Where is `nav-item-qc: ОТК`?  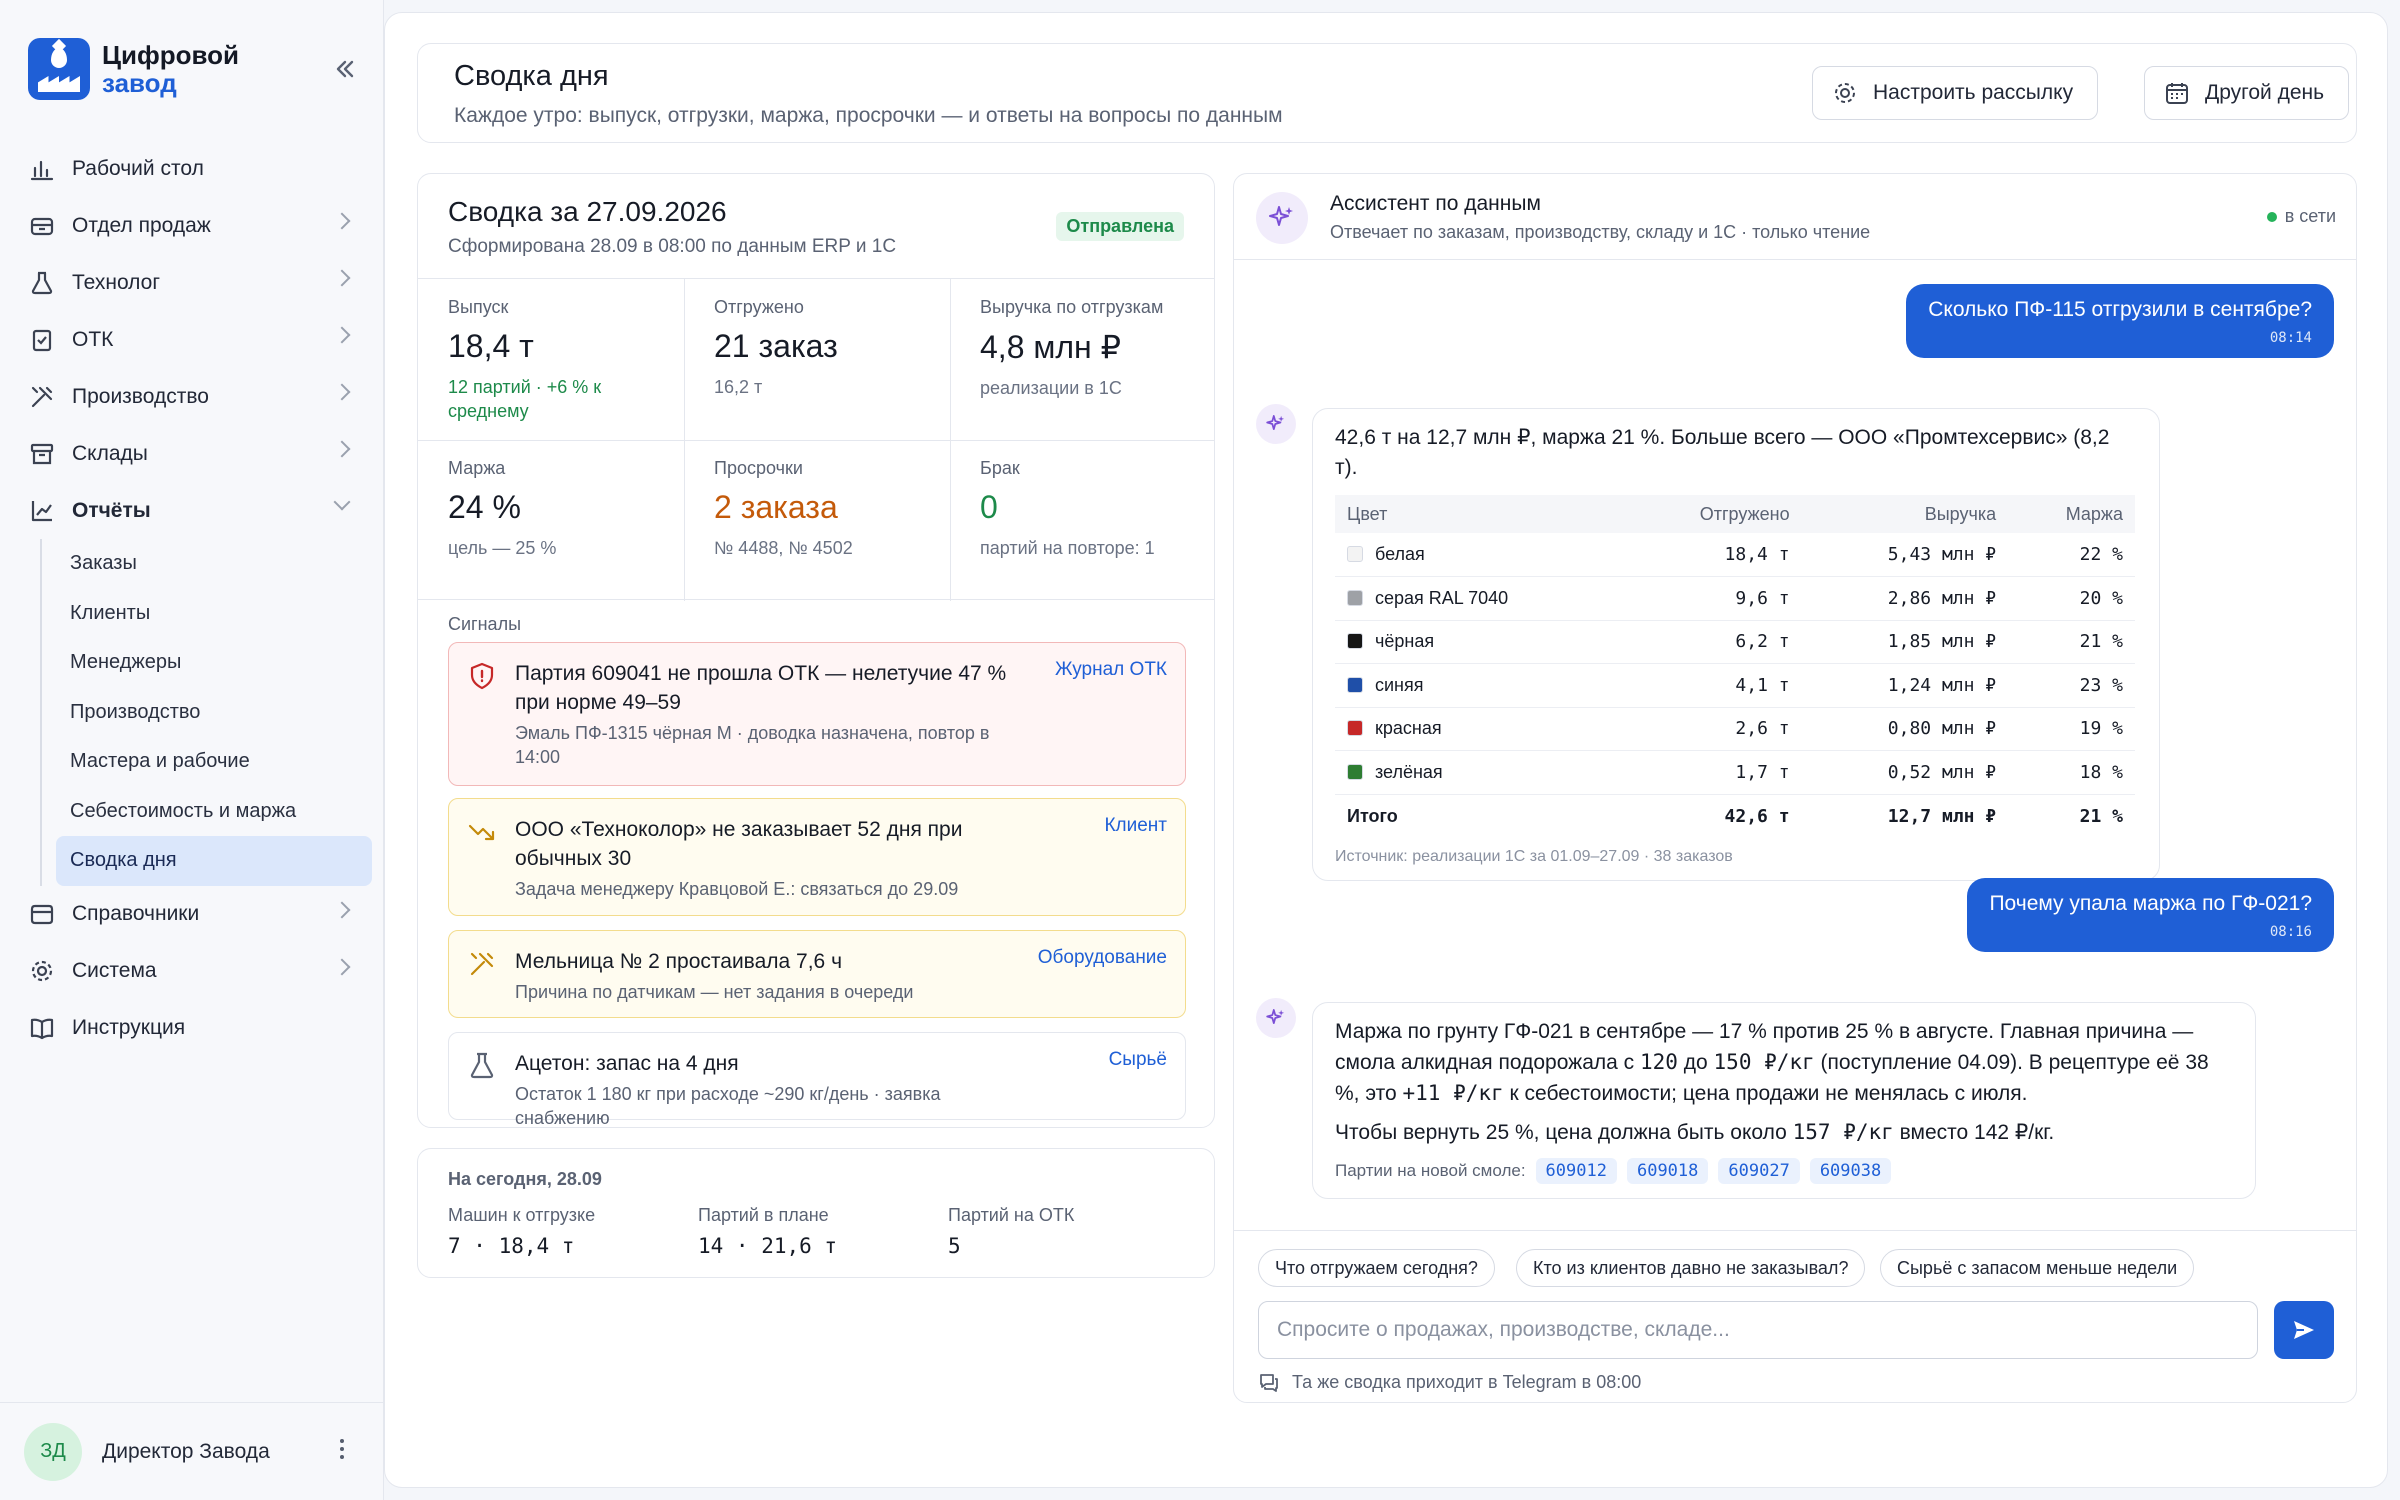
nav-item-qc: ОТК is located at coordinates (192, 339).